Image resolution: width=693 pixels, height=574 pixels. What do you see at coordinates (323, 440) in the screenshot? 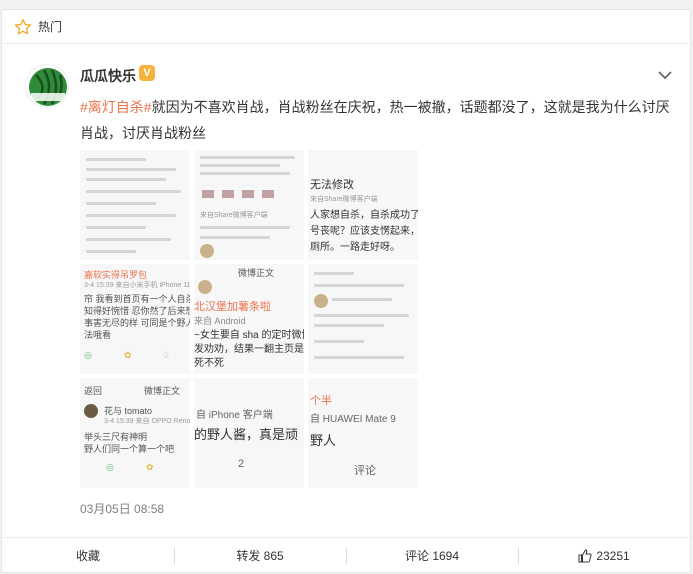
I see `tile-9-line: 野人` at bounding box center [323, 440].